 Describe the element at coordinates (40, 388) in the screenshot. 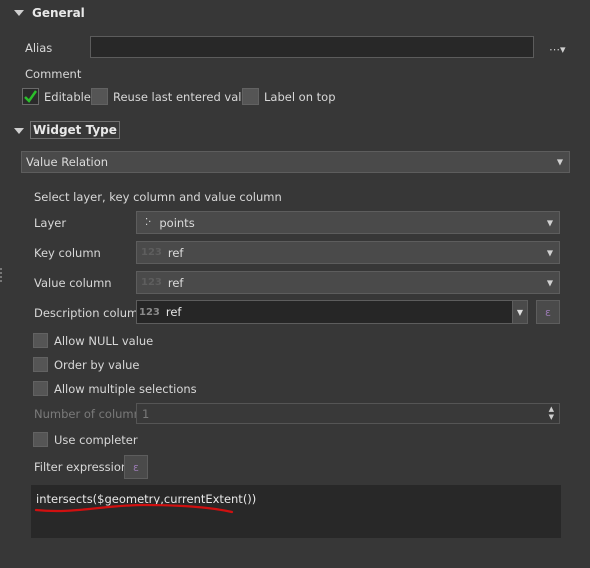

I see `allow-multiple-checkbox` at that location.